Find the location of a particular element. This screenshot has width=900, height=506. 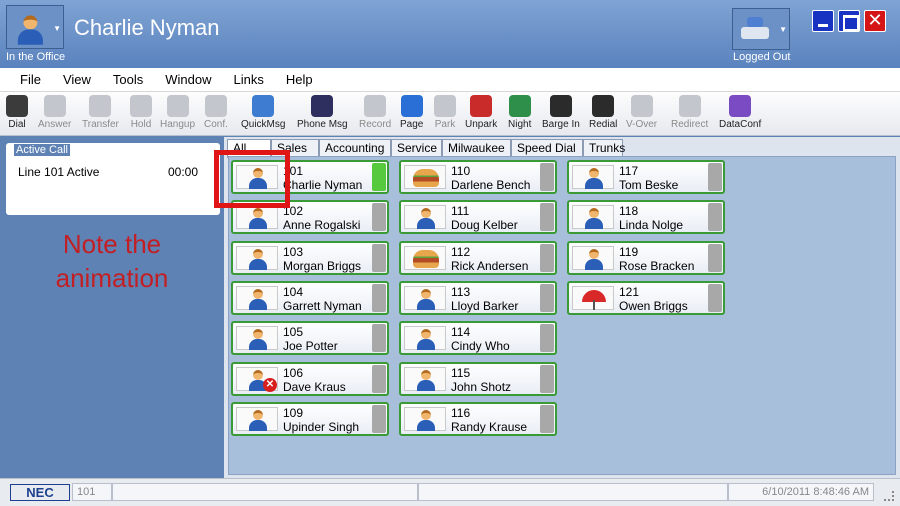

status-datetime: 6/10/2011 8:48:46 AM is located at coordinates (801, 492).